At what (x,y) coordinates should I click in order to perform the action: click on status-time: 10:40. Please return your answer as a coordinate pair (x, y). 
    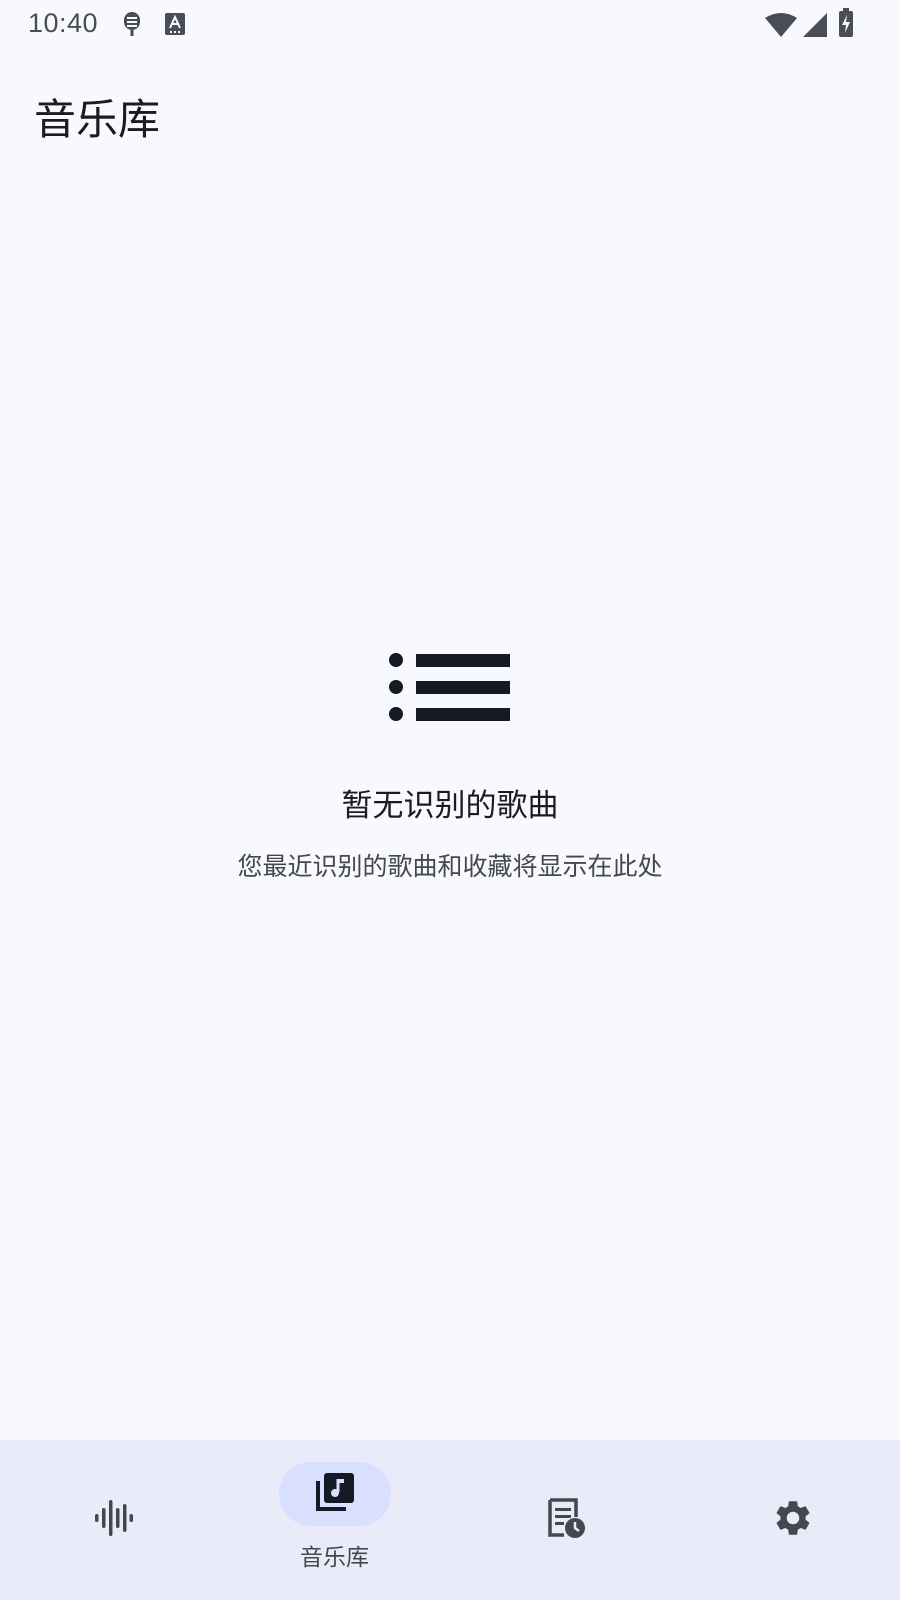
    Looking at the image, I should click on (63, 23).